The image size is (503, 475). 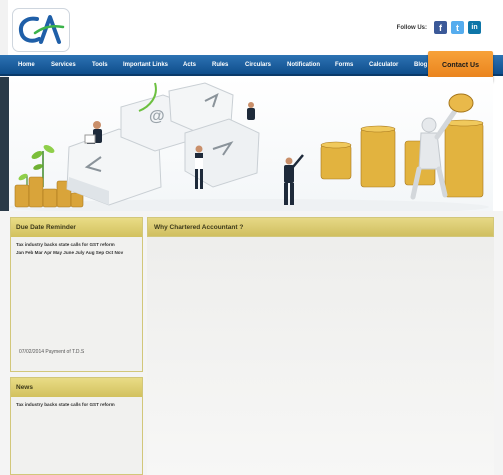 What do you see at coordinates (76, 227) in the screenshot?
I see `due-date-title: Due Date Reminder` at bounding box center [76, 227].